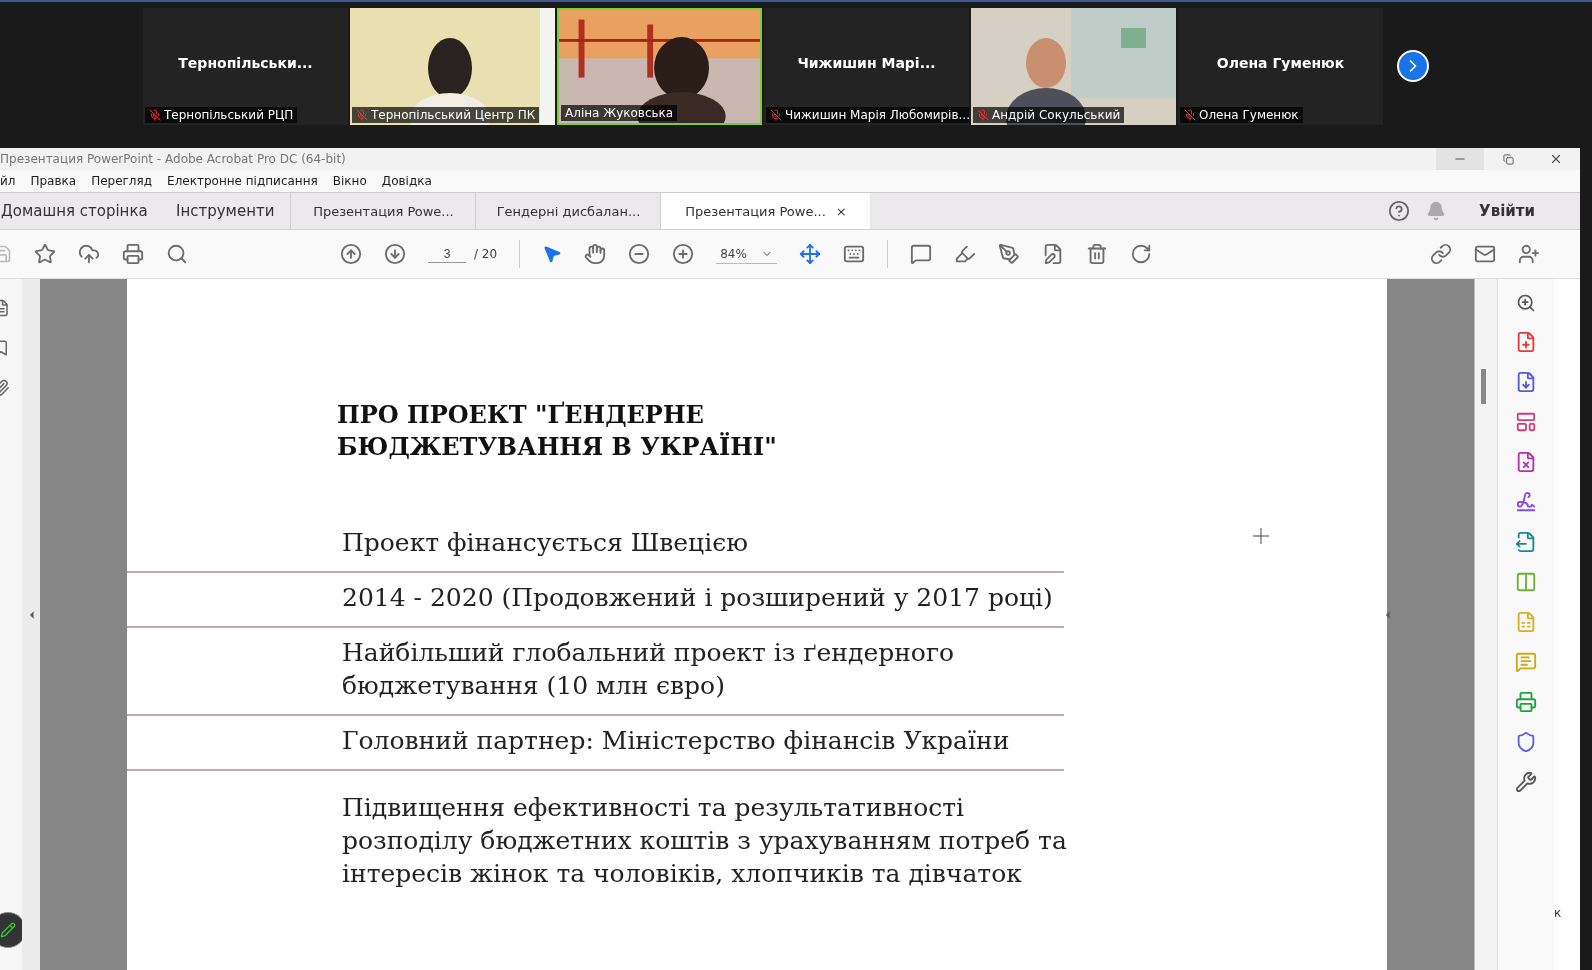 The height and width of the screenshot is (970, 1592). Describe the element at coordinates (177, 254) in the screenshot. I see `search-icon` at that location.